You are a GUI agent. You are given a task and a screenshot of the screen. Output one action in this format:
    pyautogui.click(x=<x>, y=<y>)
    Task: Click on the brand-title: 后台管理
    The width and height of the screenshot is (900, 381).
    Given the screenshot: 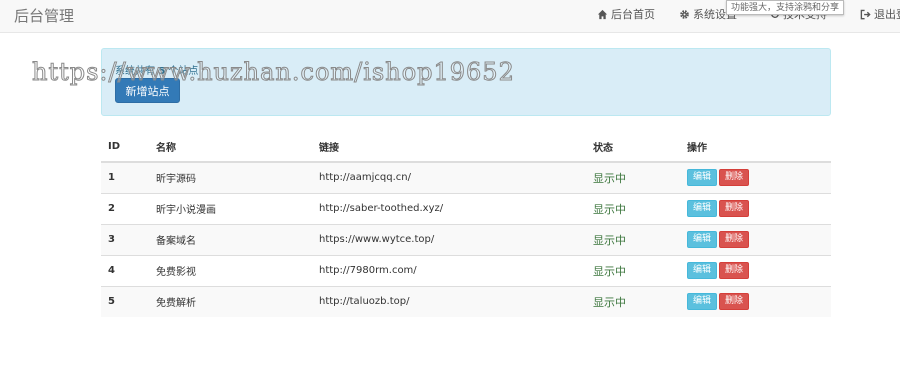 What is the action you would take?
    pyautogui.click(x=44, y=15)
    